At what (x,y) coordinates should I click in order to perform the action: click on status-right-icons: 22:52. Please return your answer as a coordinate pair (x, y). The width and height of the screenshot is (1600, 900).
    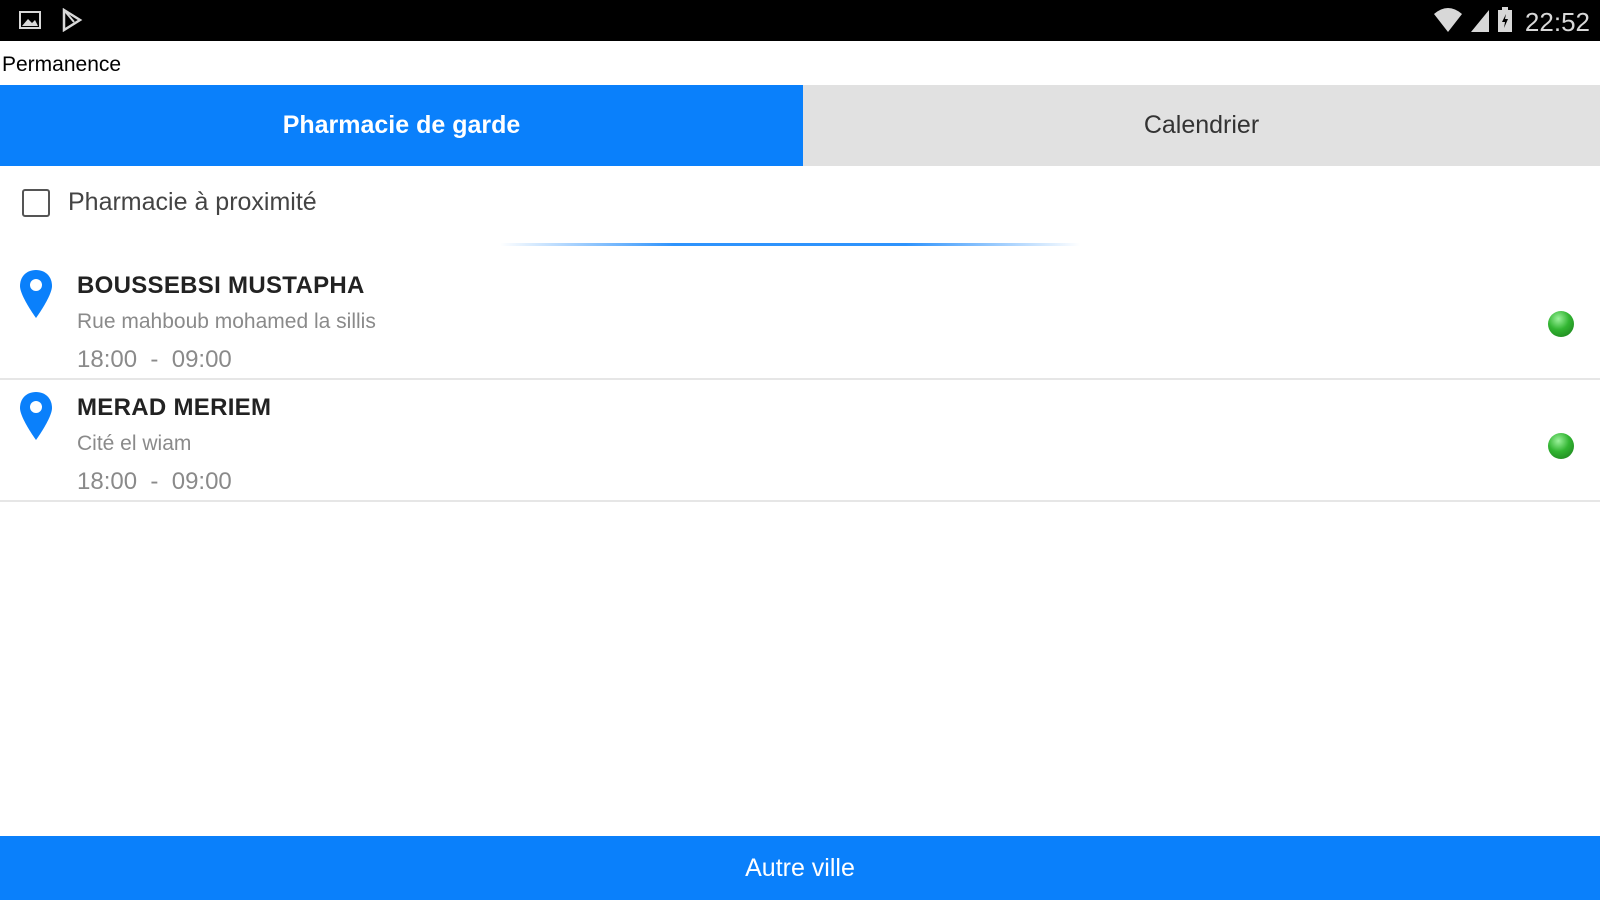
    Looking at the image, I should click on (1511, 22).